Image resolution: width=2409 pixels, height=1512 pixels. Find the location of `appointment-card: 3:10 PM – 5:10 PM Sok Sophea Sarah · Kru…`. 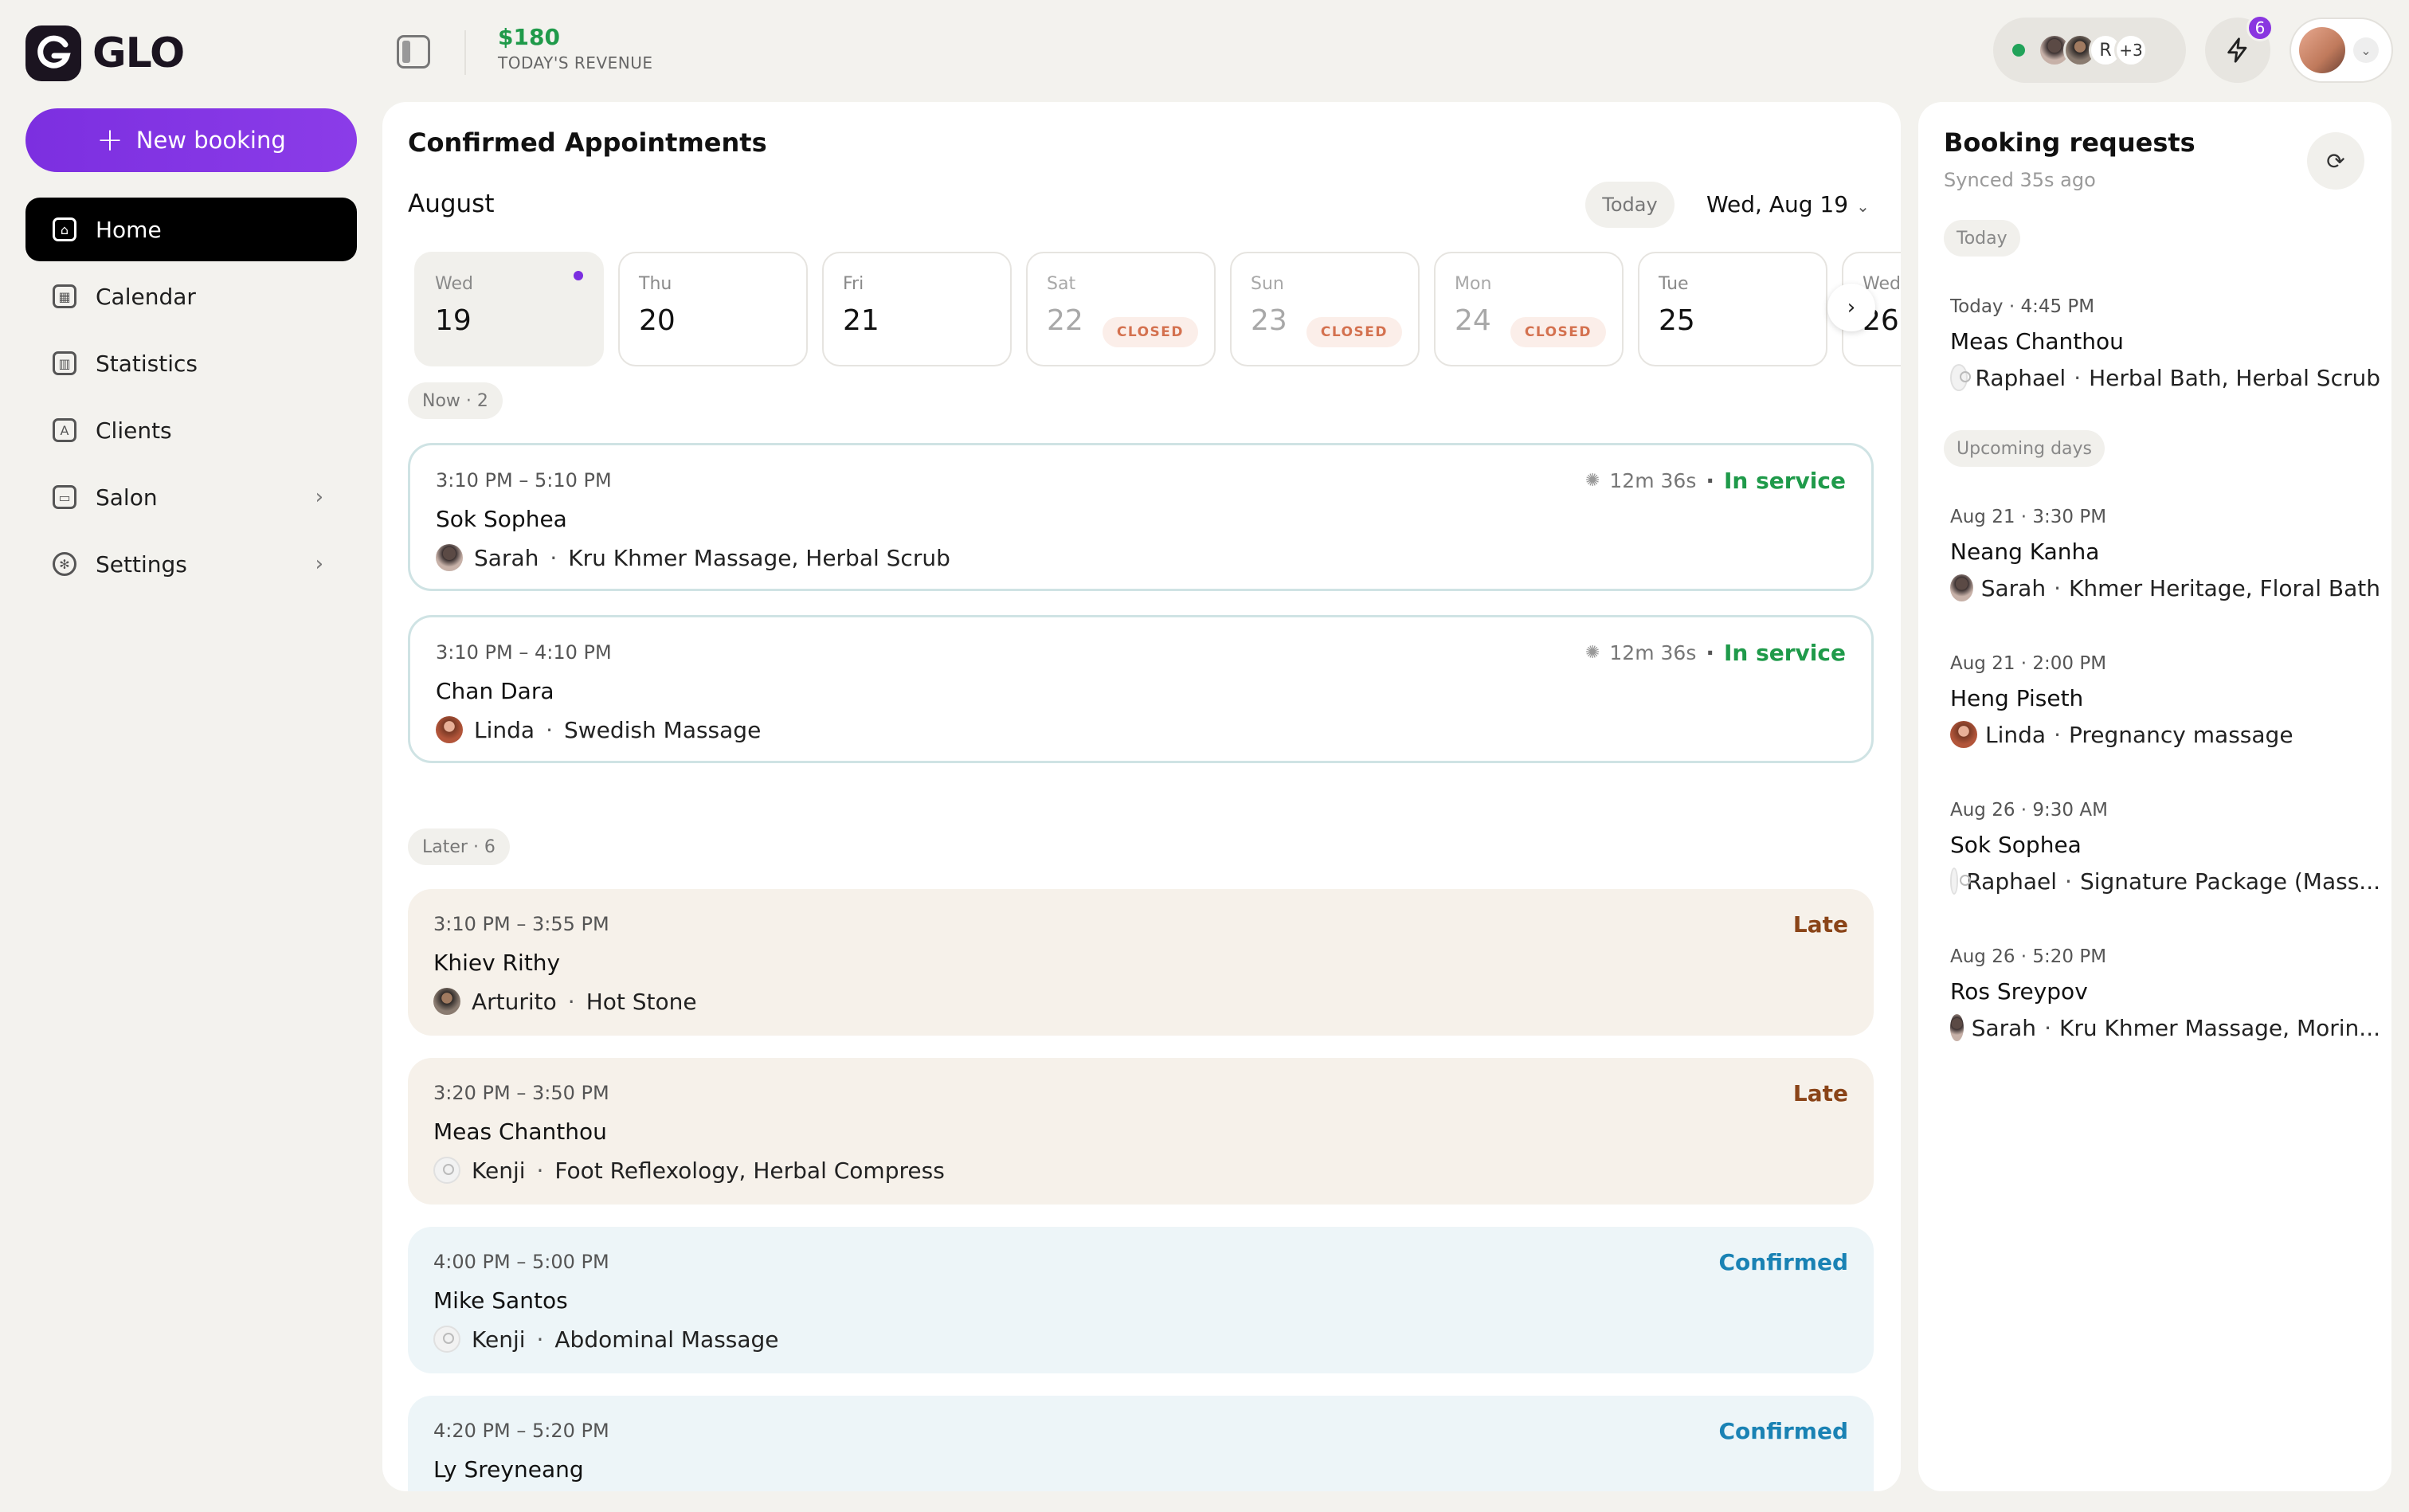

appointment-card: 3:10 PM – 5:10 PM Sok Sophea Sarah · Kru… is located at coordinates (1141, 517).